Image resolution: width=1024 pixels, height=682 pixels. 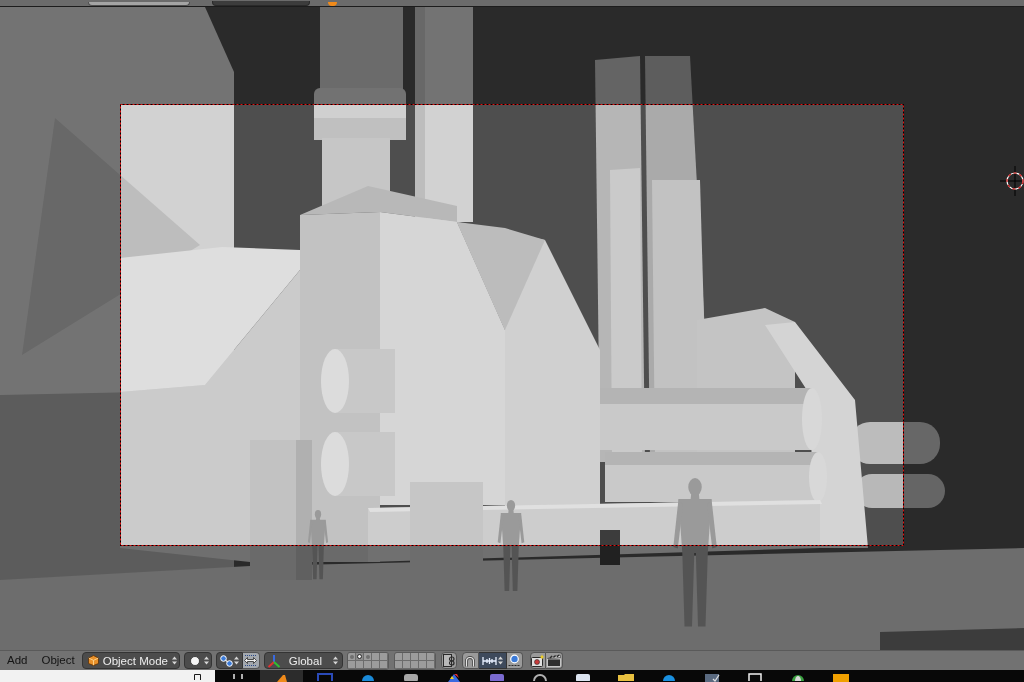 What do you see at coordinates (107, 676) in the screenshot?
I see `search-field` at bounding box center [107, 676].